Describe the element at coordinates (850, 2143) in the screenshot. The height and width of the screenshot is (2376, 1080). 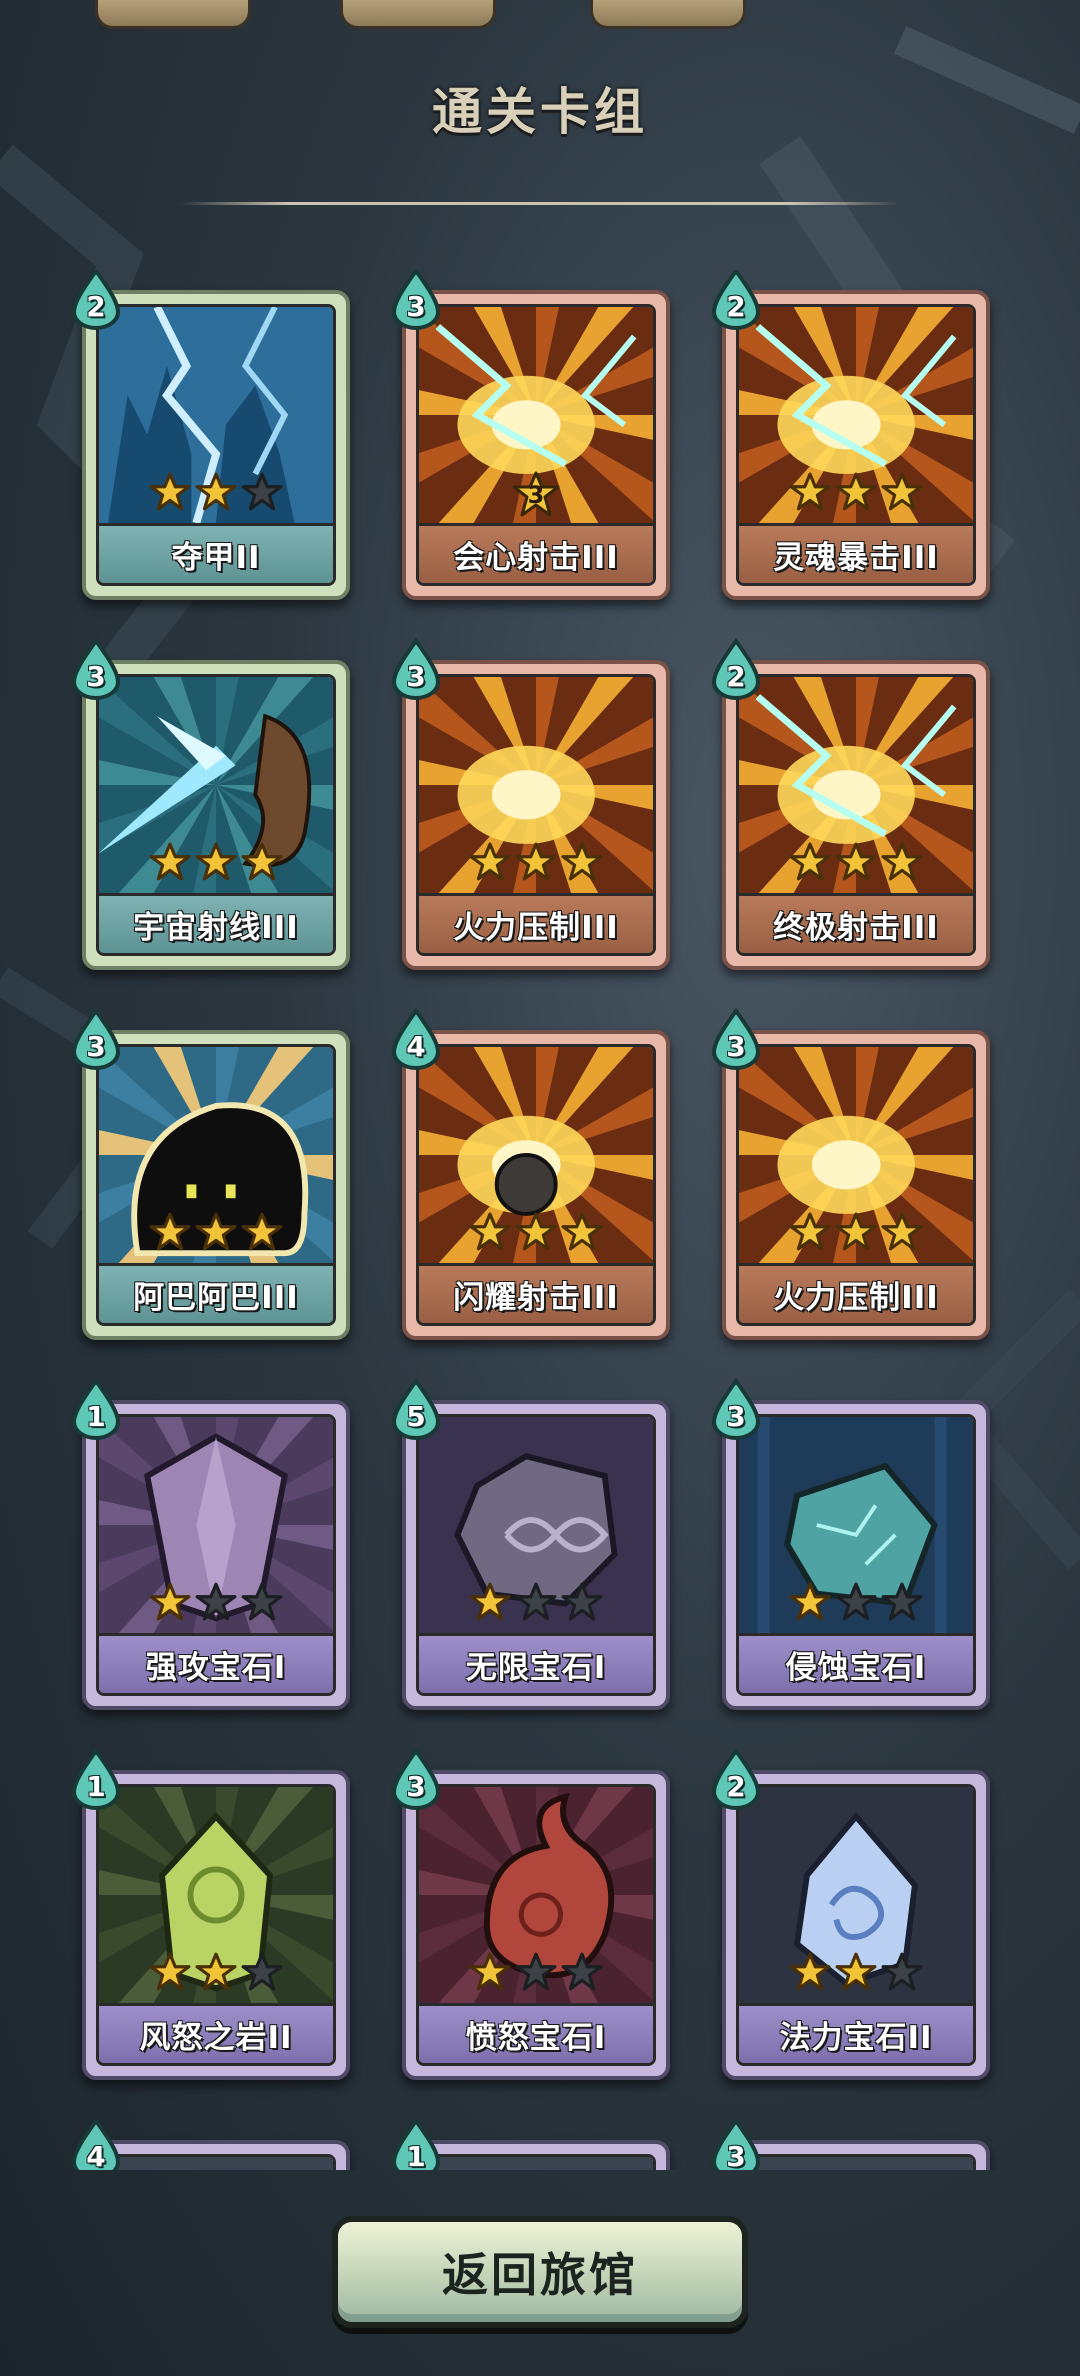
I see `deck-card: 3` at that location.